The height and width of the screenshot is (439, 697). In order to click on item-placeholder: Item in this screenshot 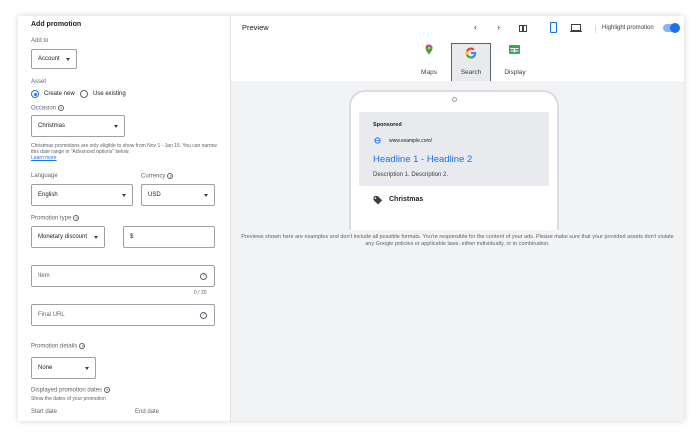, I will do `click(44, 276)`.